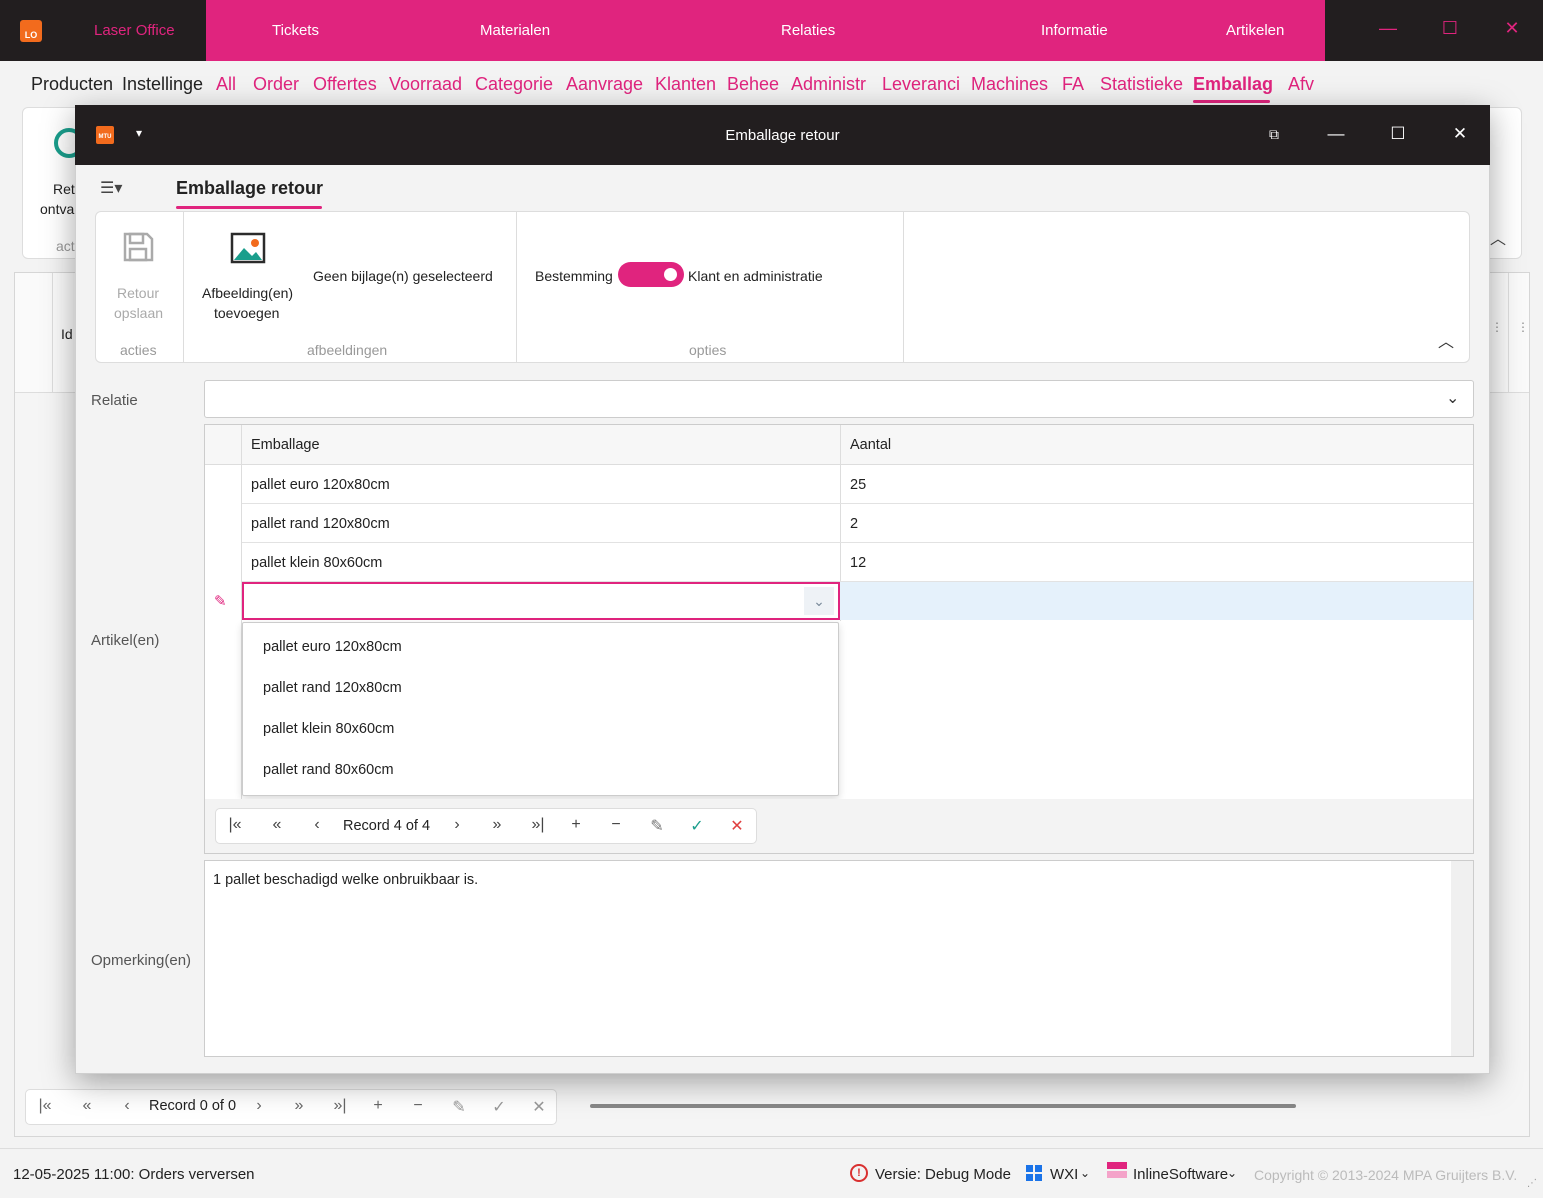 The width and height of the screenshot is (1543, 1198). What do you see at coordinates (1064, 1174) in the screenshot?
I see `theme-selector: WXI` at bounding box center [1064, 1174].